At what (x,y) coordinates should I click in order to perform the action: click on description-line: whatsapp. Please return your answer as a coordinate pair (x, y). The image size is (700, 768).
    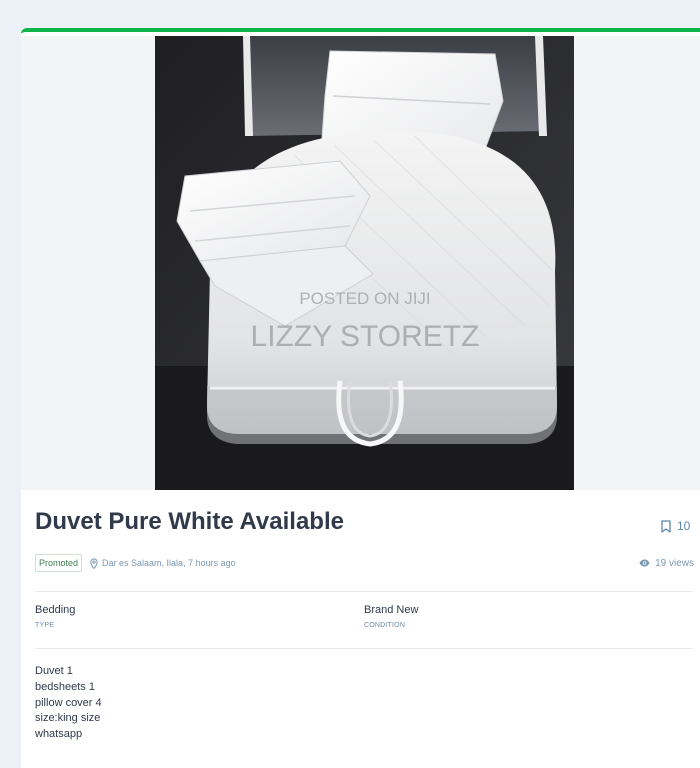
    Looking at the image, I should click on (59, 734).